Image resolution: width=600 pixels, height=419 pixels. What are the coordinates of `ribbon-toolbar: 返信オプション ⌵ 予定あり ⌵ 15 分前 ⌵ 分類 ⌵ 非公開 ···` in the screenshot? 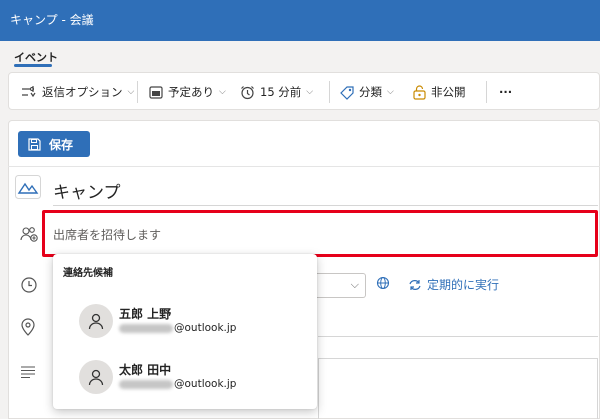 It's located at (304, 91).